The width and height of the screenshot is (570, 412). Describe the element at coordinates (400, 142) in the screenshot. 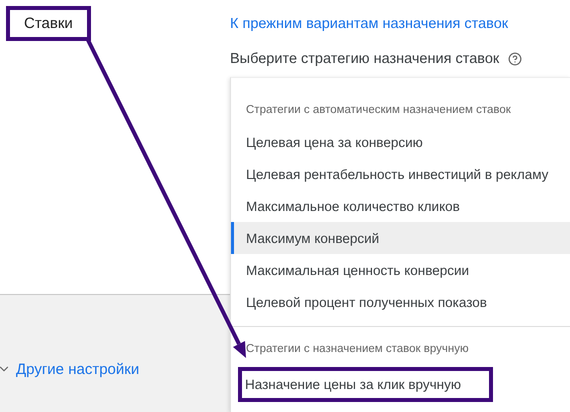

I see `menu-item: Целевая цена за конверсию` at that location.